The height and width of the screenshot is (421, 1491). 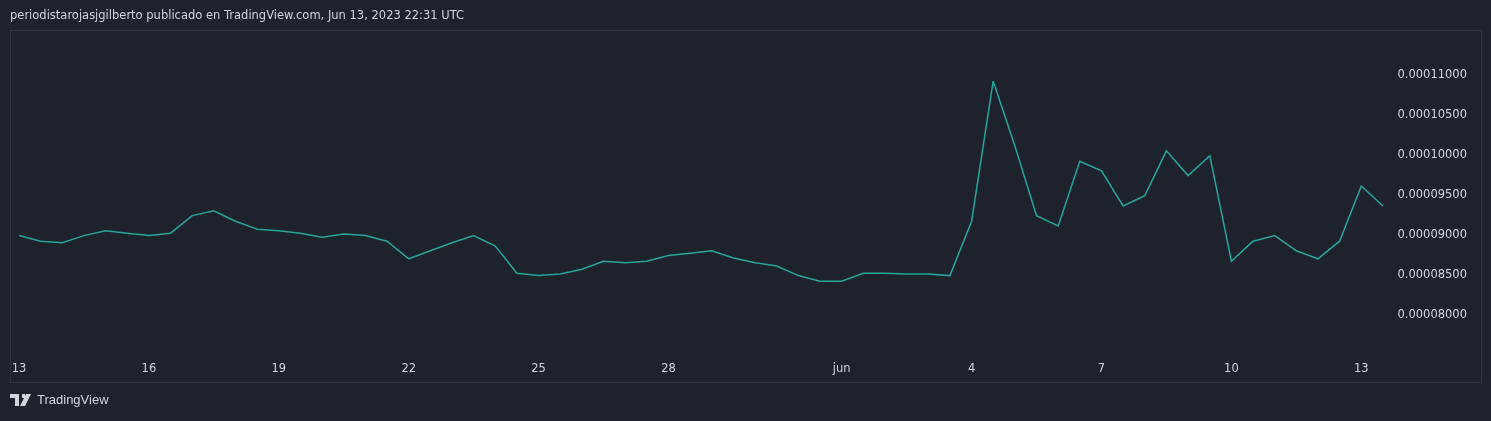 What do you see at coordinates (1101, 368) in the screenshot?
I see `date-label: 7` at bounding box center [1101, 368].